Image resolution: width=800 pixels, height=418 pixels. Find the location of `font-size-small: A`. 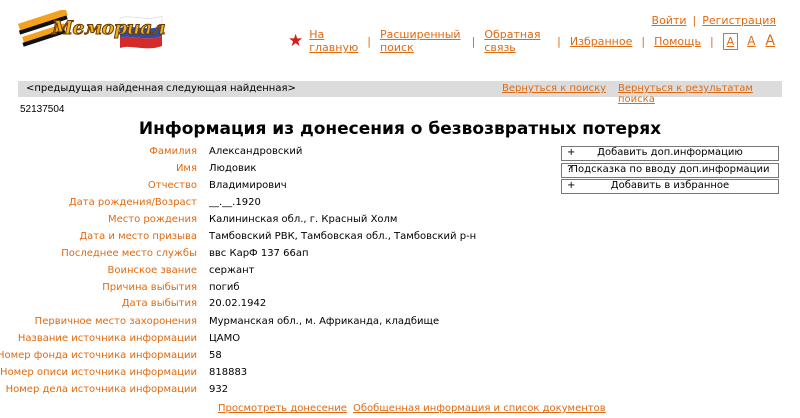

font-size-small: A is located at coordinates (730, 41).